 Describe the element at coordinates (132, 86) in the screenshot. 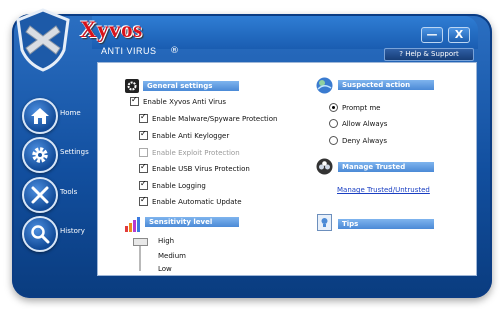

I see `settings-gear-icon` at that location.